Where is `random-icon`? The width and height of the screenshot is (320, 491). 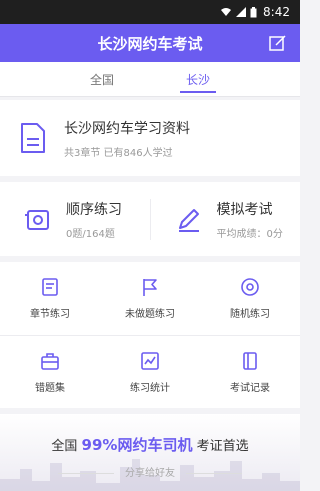
random-icon is located at coordinates (250, 287).